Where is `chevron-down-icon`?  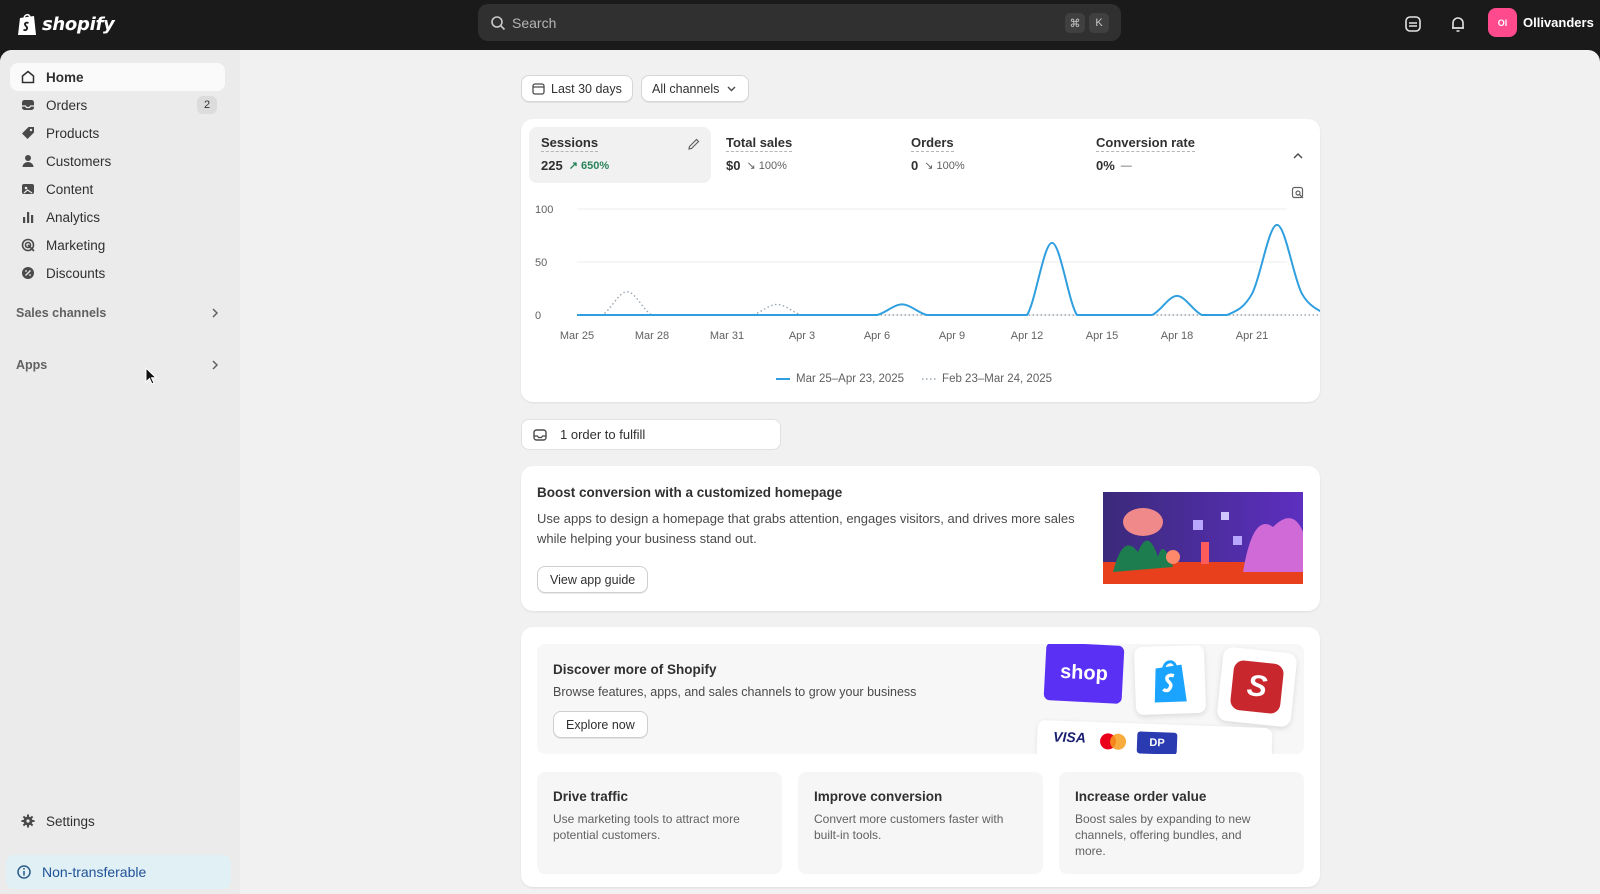
chevron-down-icon is located at coordinates (731, 89).